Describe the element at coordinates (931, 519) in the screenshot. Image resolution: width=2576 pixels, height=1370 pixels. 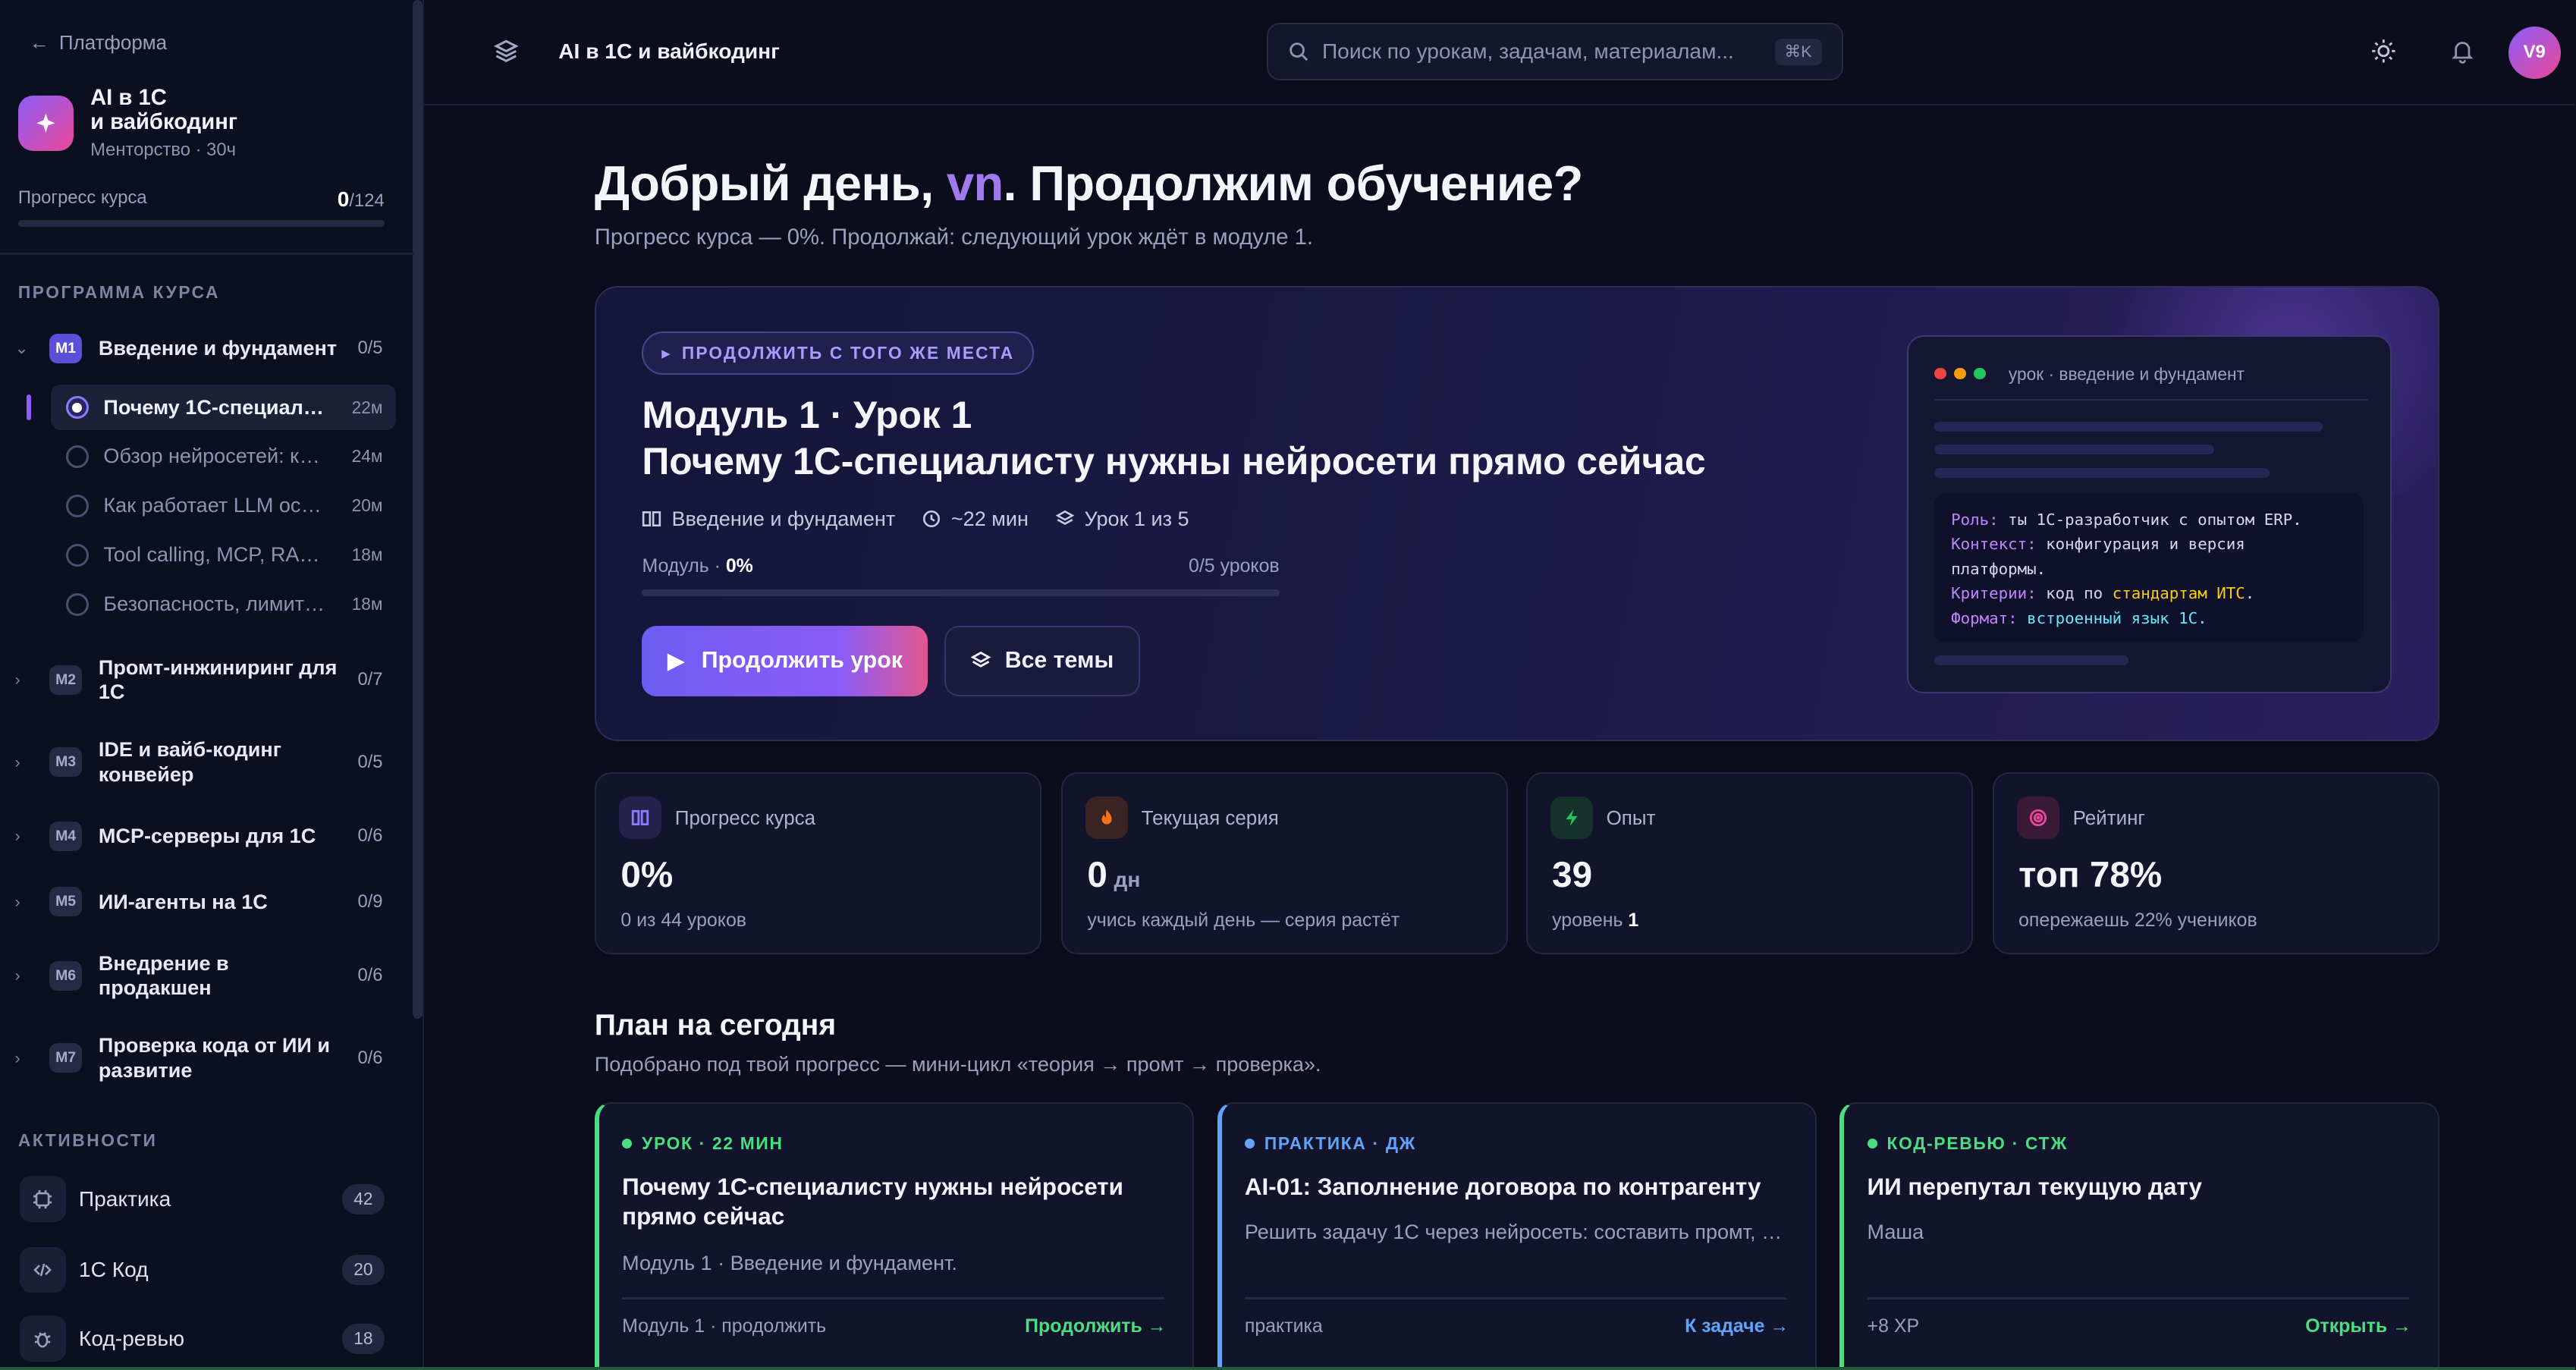
I see `clock-icon` at that location.